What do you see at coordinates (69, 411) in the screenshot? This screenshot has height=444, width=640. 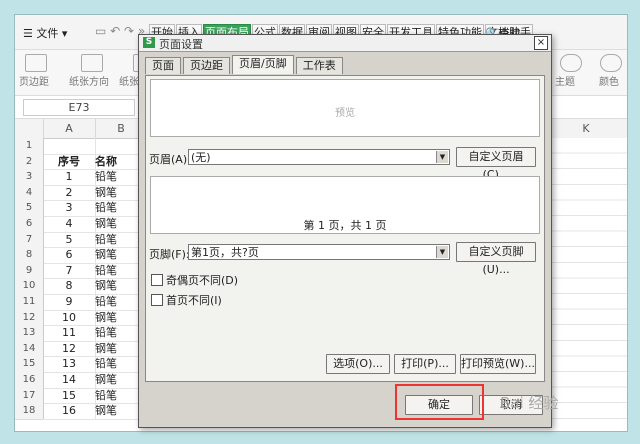 I see `cell-a: 16` at bounding box center [69, 411].